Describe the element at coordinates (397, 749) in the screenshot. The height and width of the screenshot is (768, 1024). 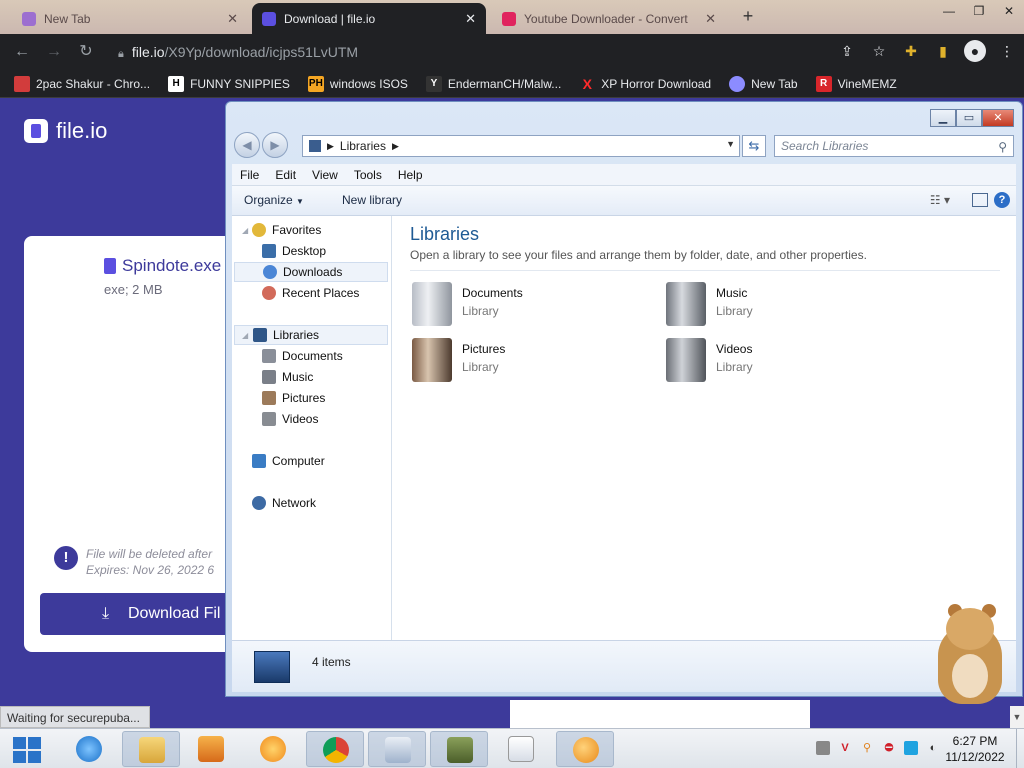
I see `taskbar-window` at that location.